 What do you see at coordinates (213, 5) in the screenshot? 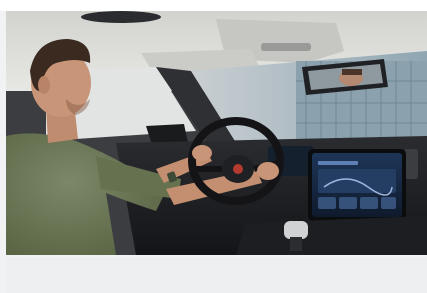
I see `top-margin` at bounding box center [213, 5].